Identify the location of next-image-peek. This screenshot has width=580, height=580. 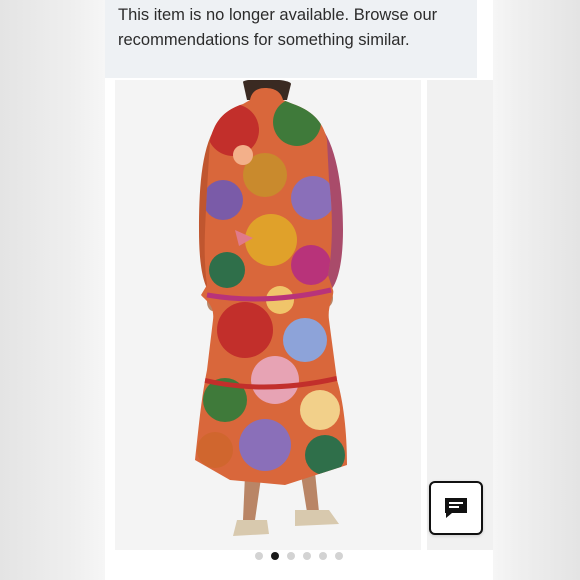
(460, 315).